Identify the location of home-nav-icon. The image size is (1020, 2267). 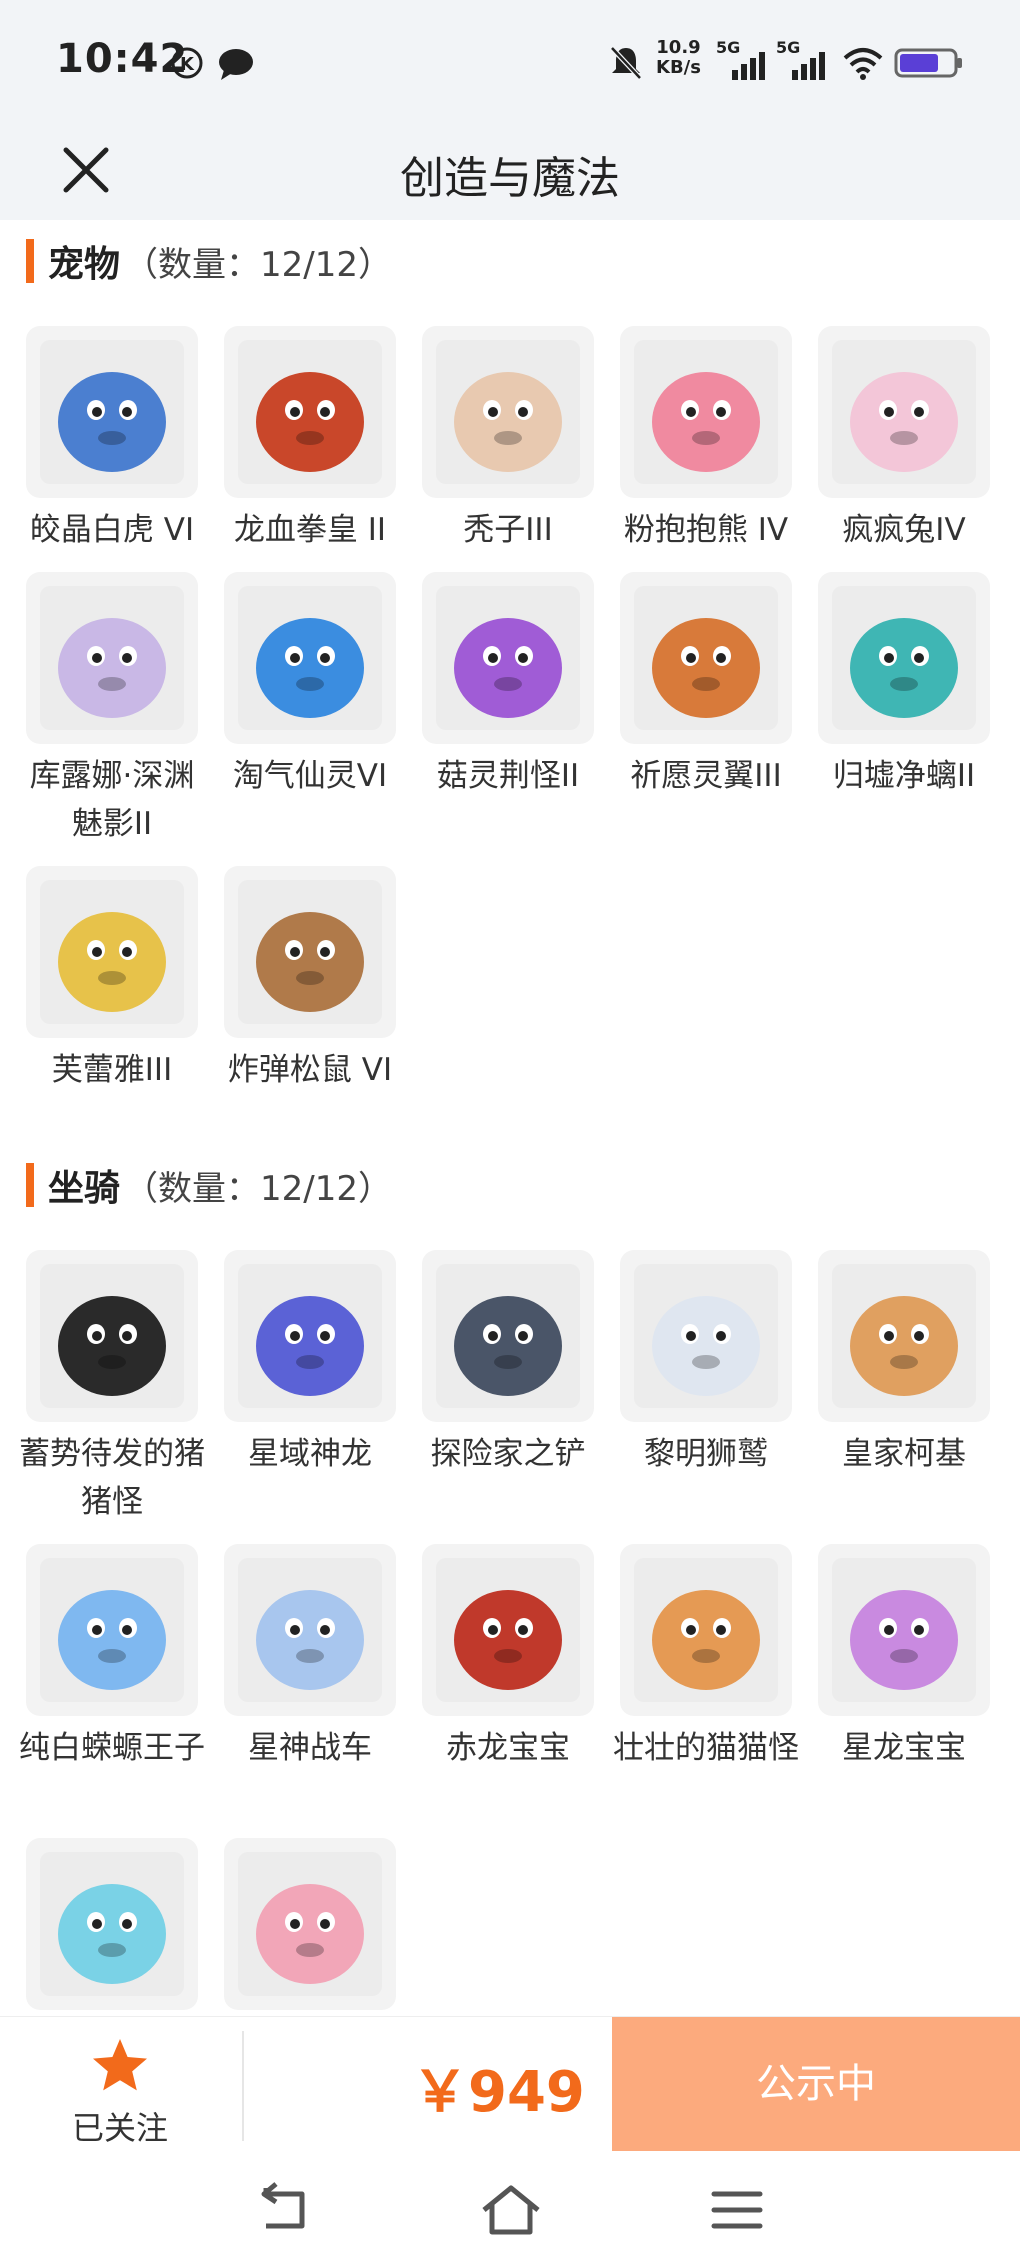
(511, 2210).